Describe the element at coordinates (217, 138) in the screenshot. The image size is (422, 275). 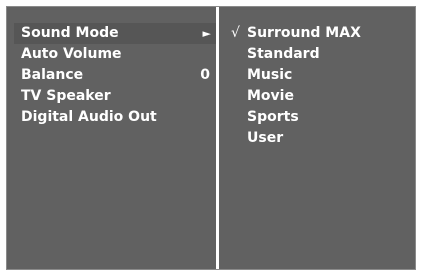
I see `panel-divider` at that location.